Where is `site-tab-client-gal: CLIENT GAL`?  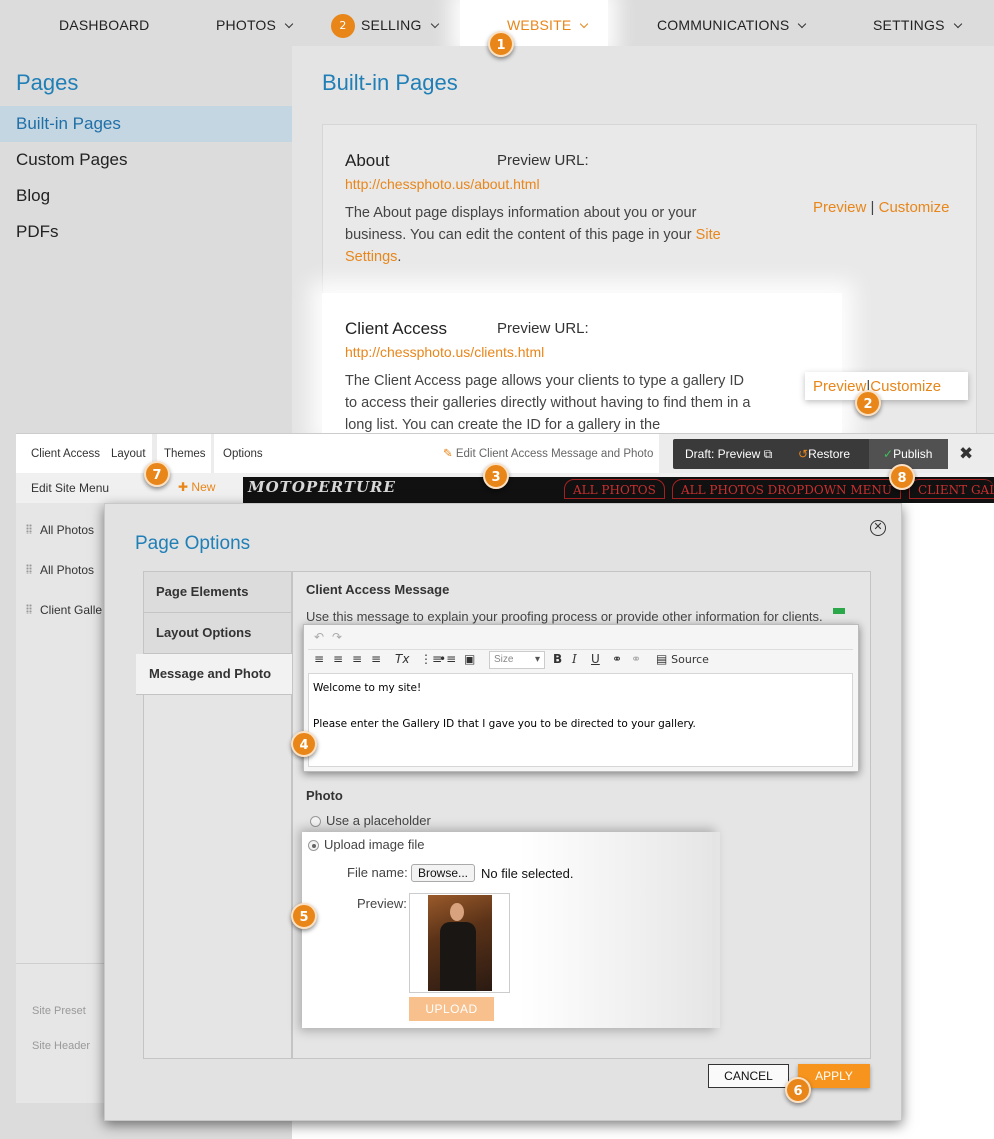 site-tab-client-gal: CLIENT GAL is located at coordinates (951, 489).